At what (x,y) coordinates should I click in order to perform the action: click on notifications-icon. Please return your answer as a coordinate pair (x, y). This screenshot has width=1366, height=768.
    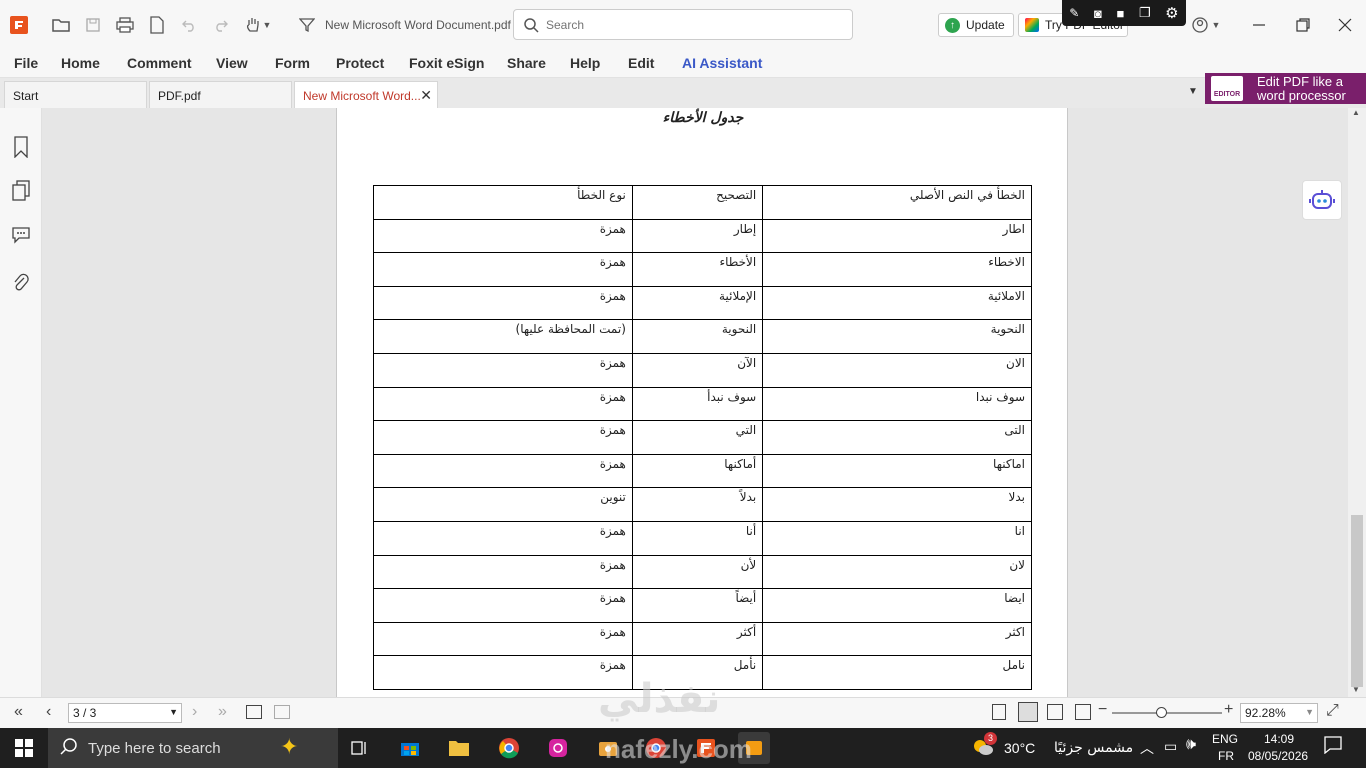
    Looking at the image, I should click on (1333, 746).